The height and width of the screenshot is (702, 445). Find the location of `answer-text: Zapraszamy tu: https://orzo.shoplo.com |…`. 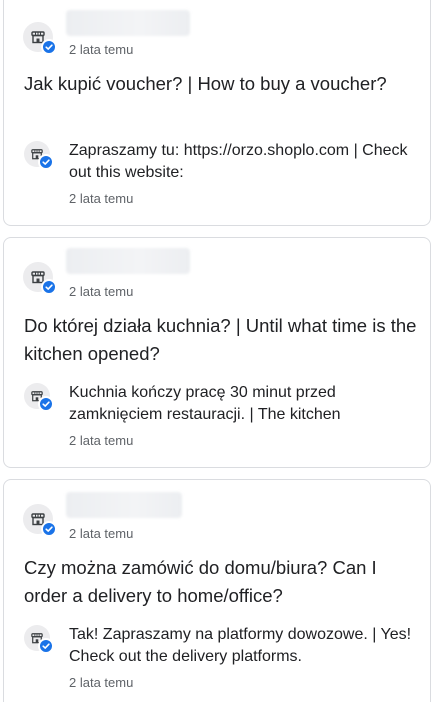

answer-text: Zapraszamy tu: https://orzo.shoplo.com |… is located at coordinates (238, 161).